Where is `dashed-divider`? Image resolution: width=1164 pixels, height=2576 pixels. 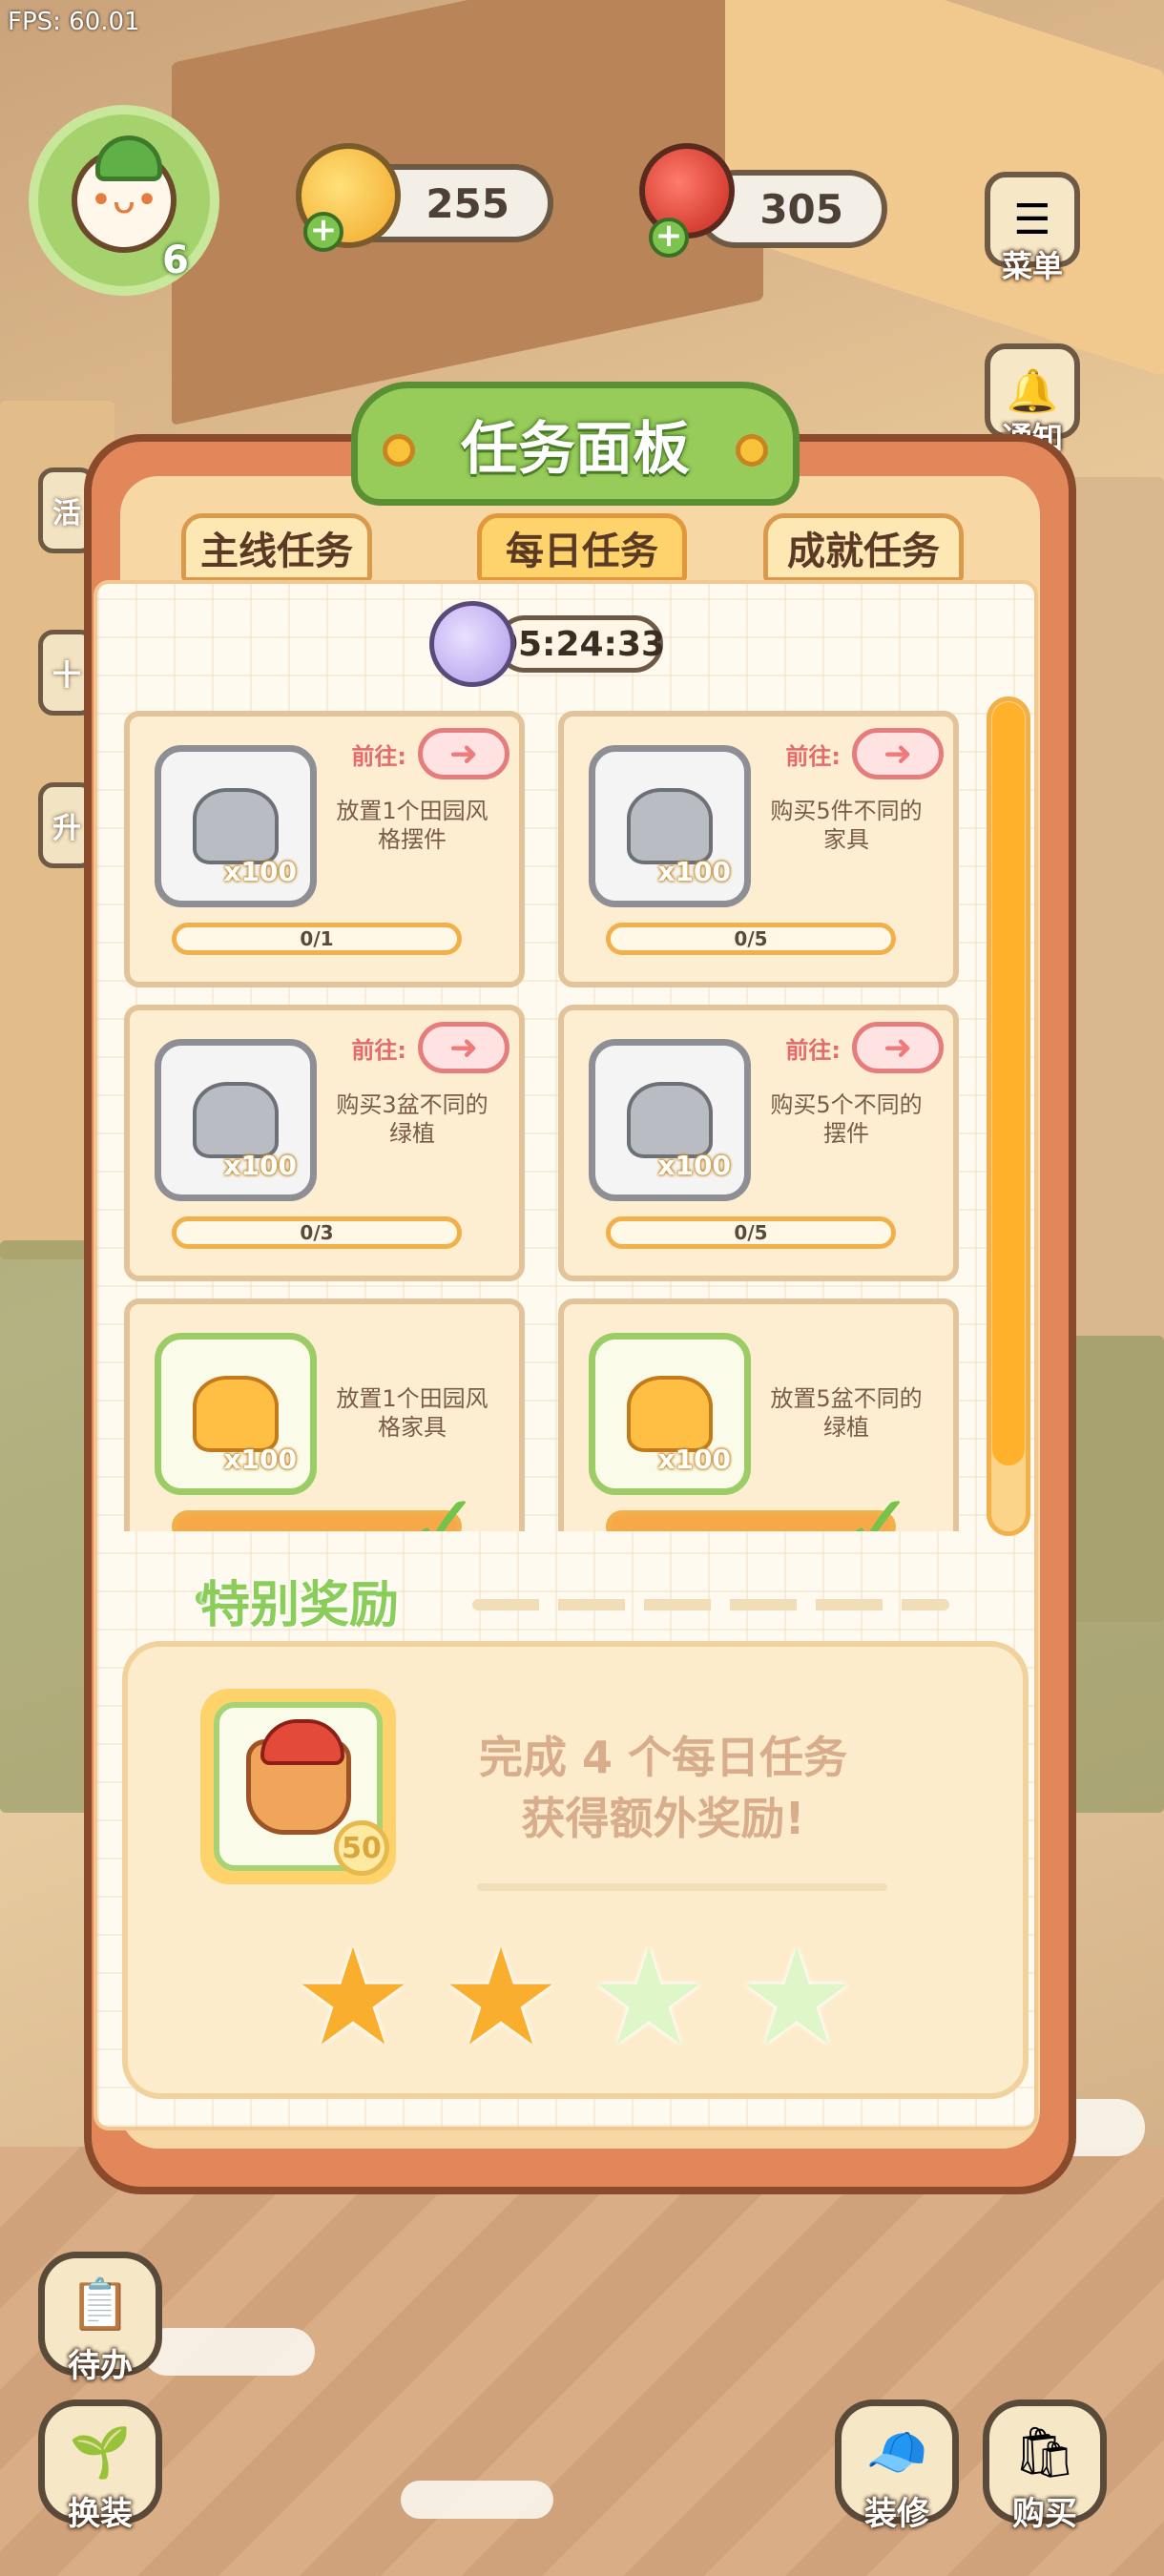
dashed-divider is located at coordinates (710, 1604).